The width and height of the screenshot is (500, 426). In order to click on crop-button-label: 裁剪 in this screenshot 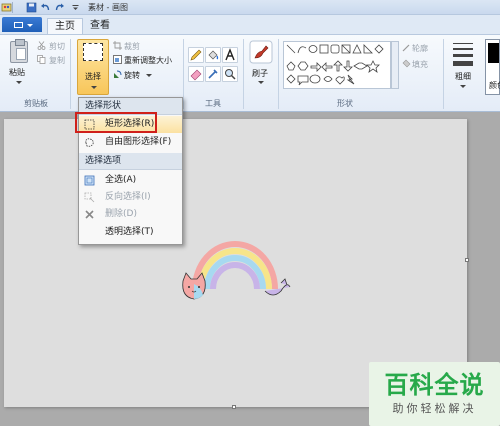, I will do `click(132, 46)`.